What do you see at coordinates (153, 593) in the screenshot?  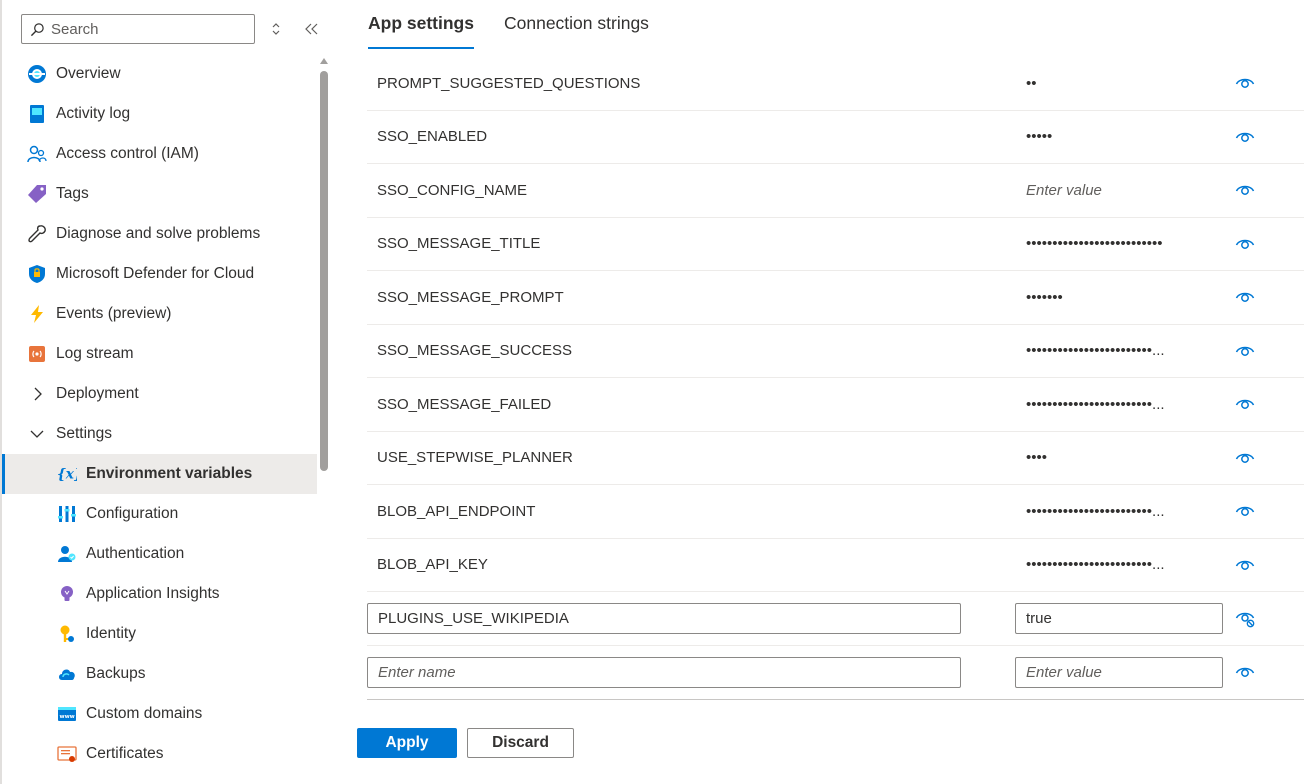 I see `sidebar-item-label: Application Insights` at bounding box center [153, 593].